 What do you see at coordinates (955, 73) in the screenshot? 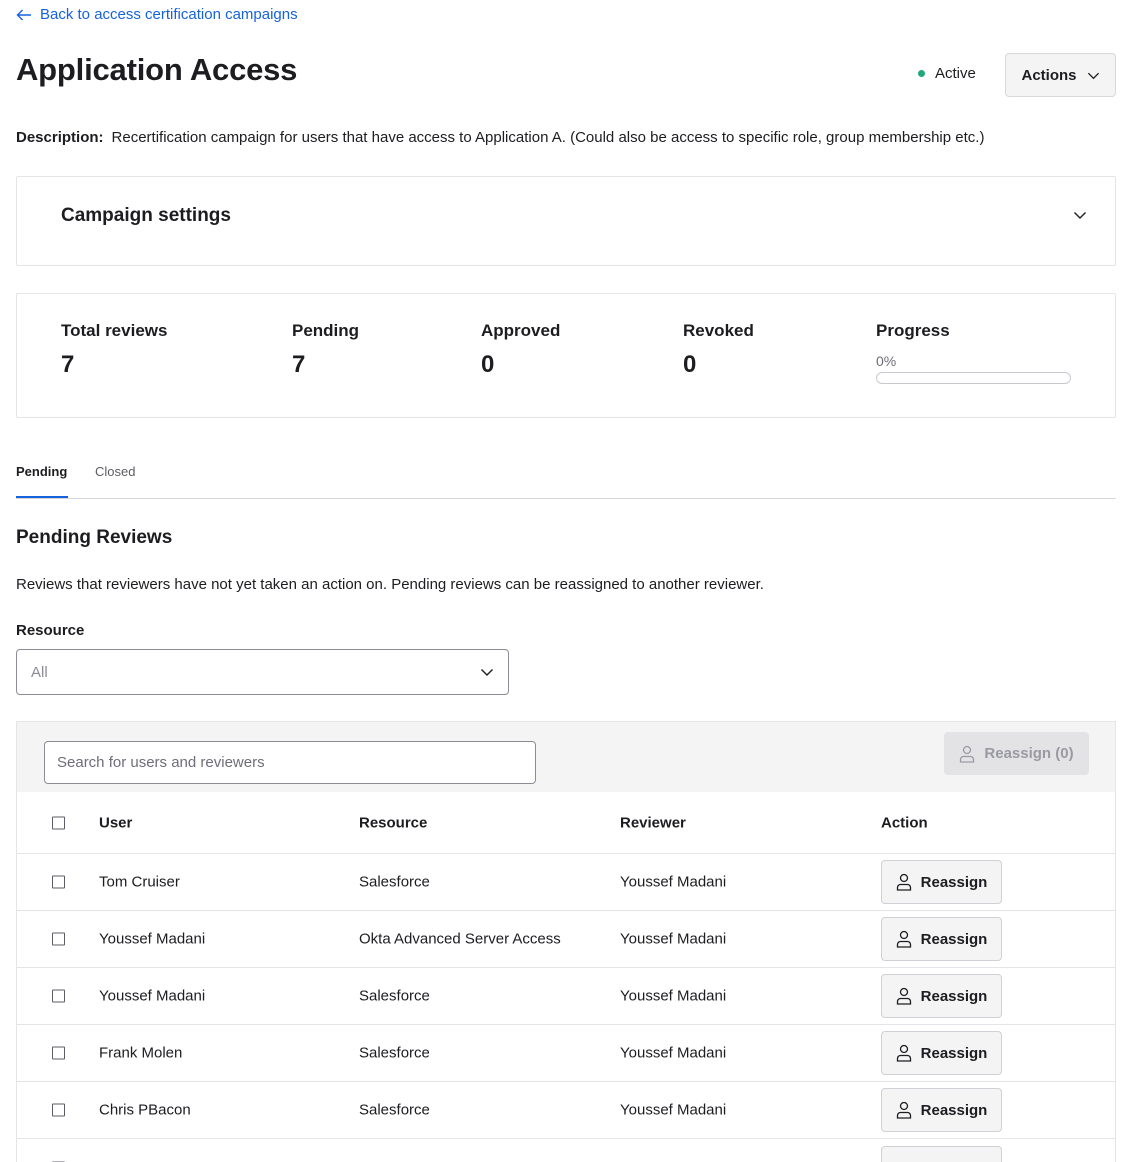
I see `status-label: Active` at bounding box center [955, 73].